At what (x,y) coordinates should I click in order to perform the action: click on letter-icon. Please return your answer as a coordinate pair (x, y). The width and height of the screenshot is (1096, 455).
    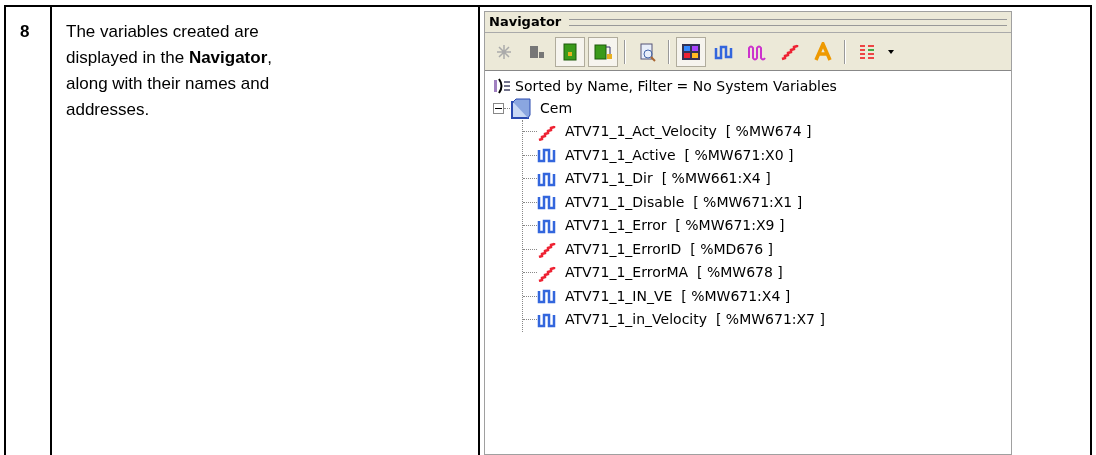
    Looking at the image, I should click on (823, 51).